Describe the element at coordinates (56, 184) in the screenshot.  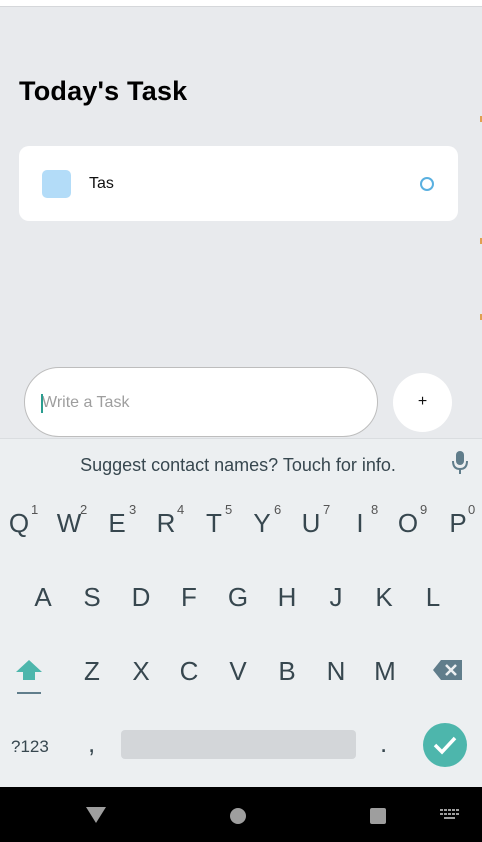
I see `task-color-square` at that location.